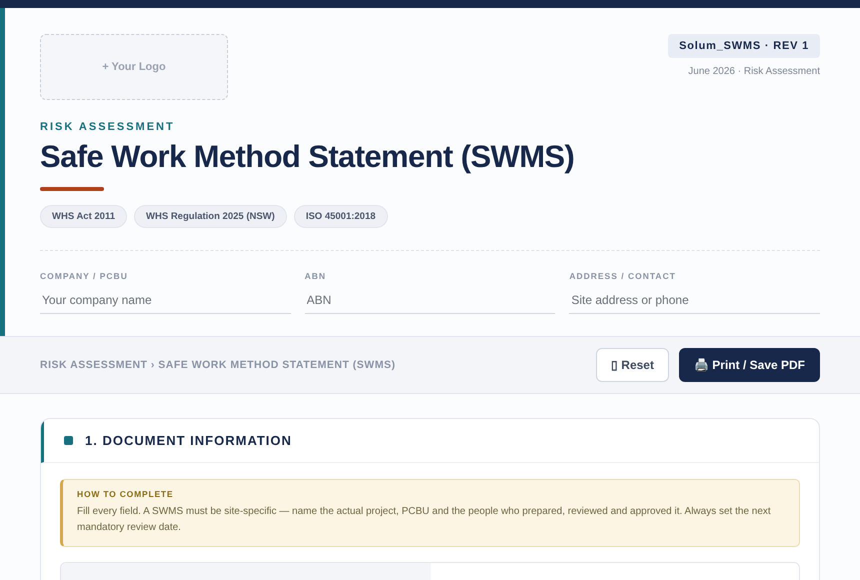 This screenshot has width=860, height=580. What do you see at coordinates (84, 216) in the screenshot?
I see `standard-tag: WHS Act 2011` at bounding box center [84, 216].